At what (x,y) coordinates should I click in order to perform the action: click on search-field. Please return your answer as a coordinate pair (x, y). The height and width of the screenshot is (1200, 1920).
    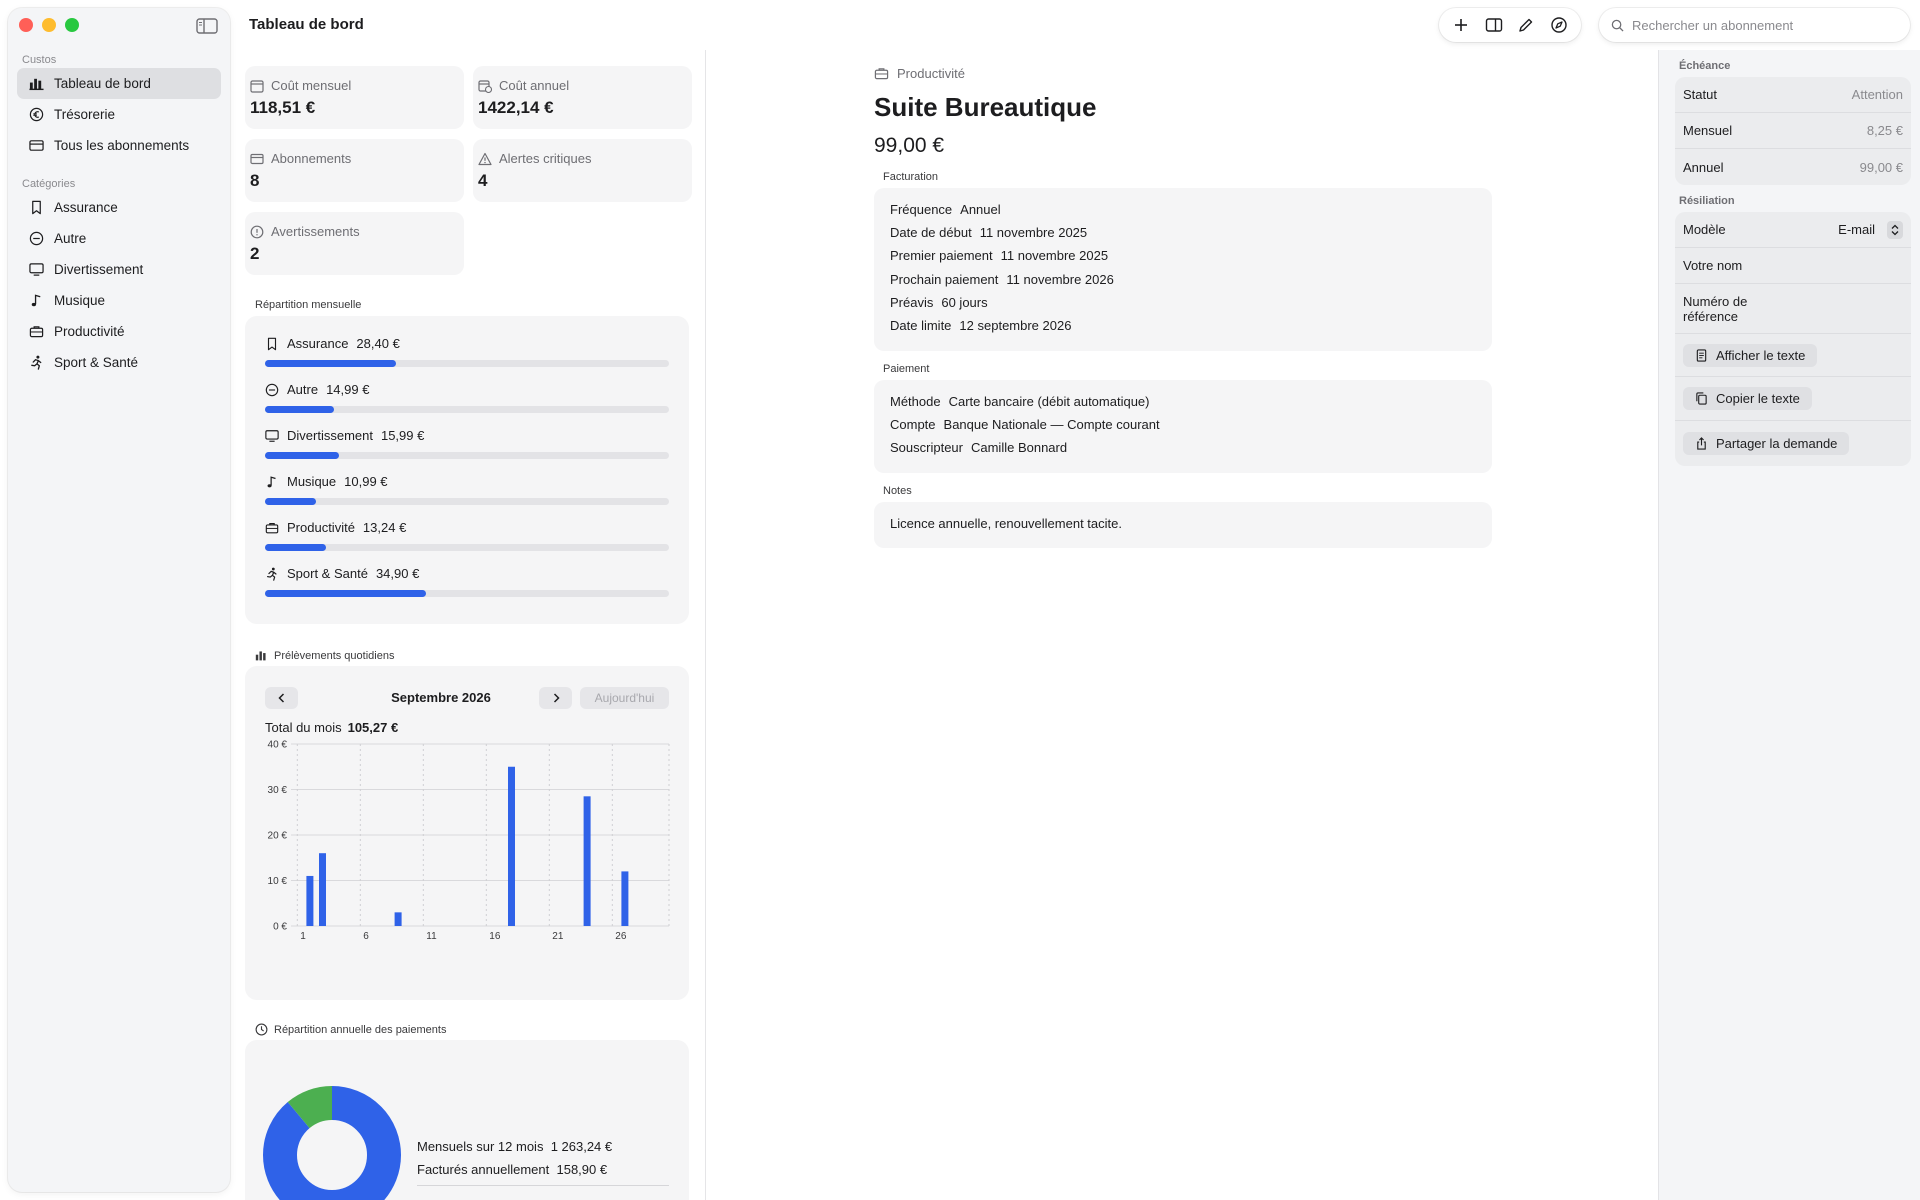
    Looking at the image, I should click on (1754, 25).